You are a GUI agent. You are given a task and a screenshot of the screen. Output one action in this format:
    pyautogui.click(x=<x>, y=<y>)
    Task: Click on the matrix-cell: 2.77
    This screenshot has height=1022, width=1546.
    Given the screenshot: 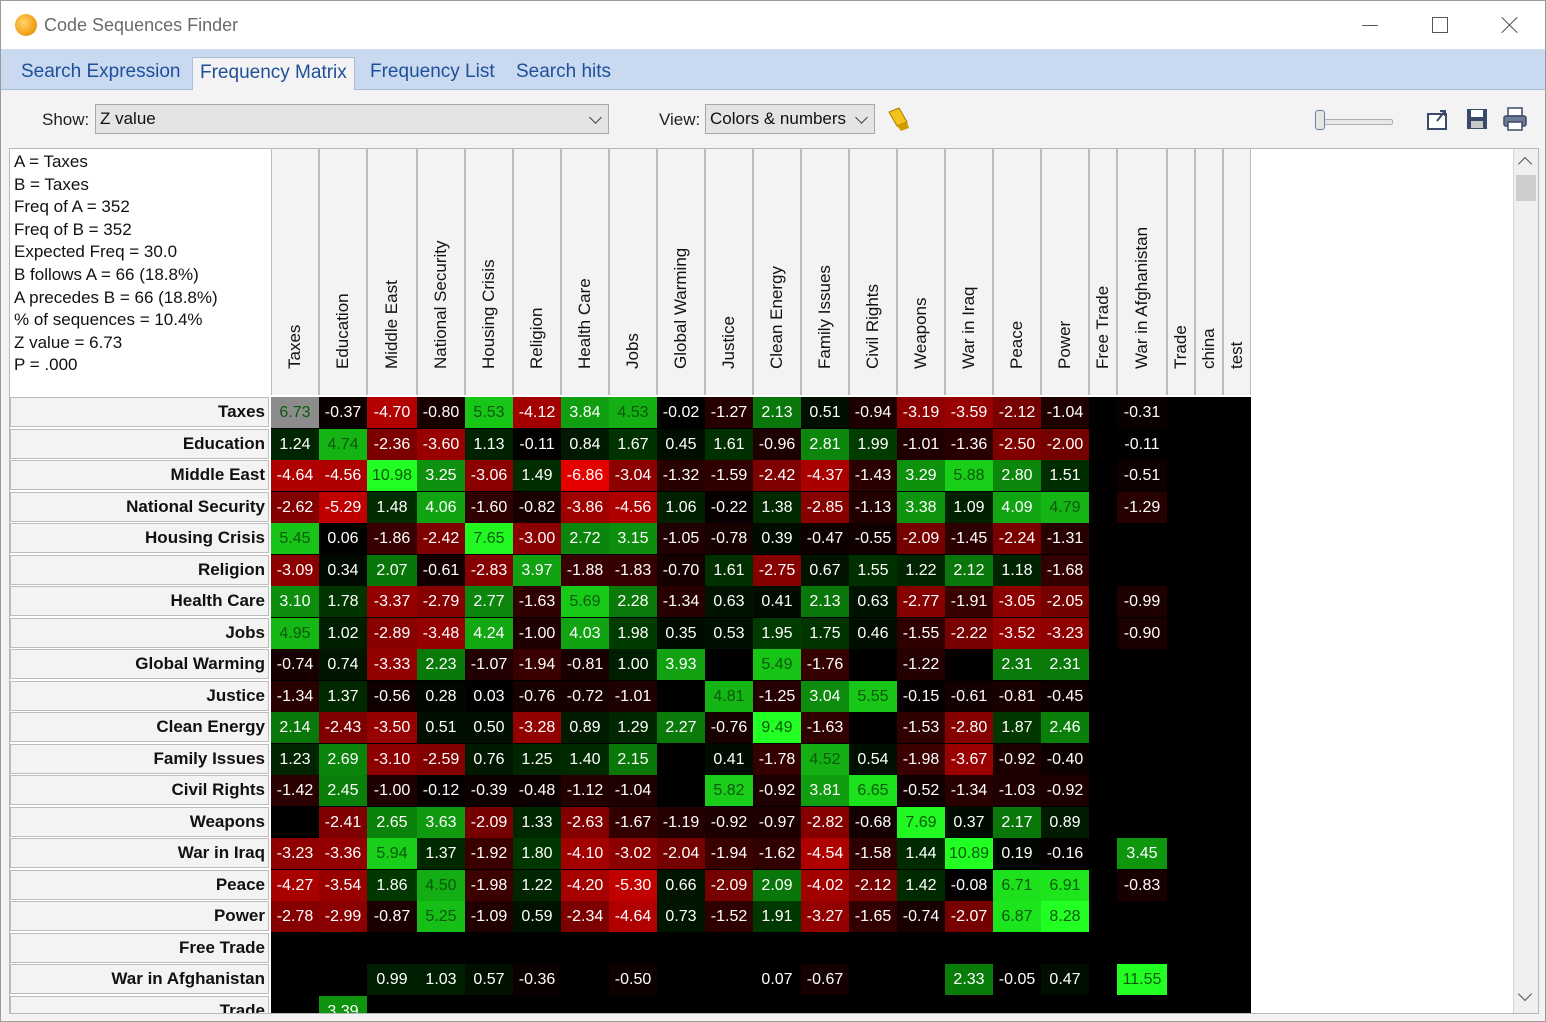 What is the action you would take?
    pyautogui.click(x=489, y=601)
    